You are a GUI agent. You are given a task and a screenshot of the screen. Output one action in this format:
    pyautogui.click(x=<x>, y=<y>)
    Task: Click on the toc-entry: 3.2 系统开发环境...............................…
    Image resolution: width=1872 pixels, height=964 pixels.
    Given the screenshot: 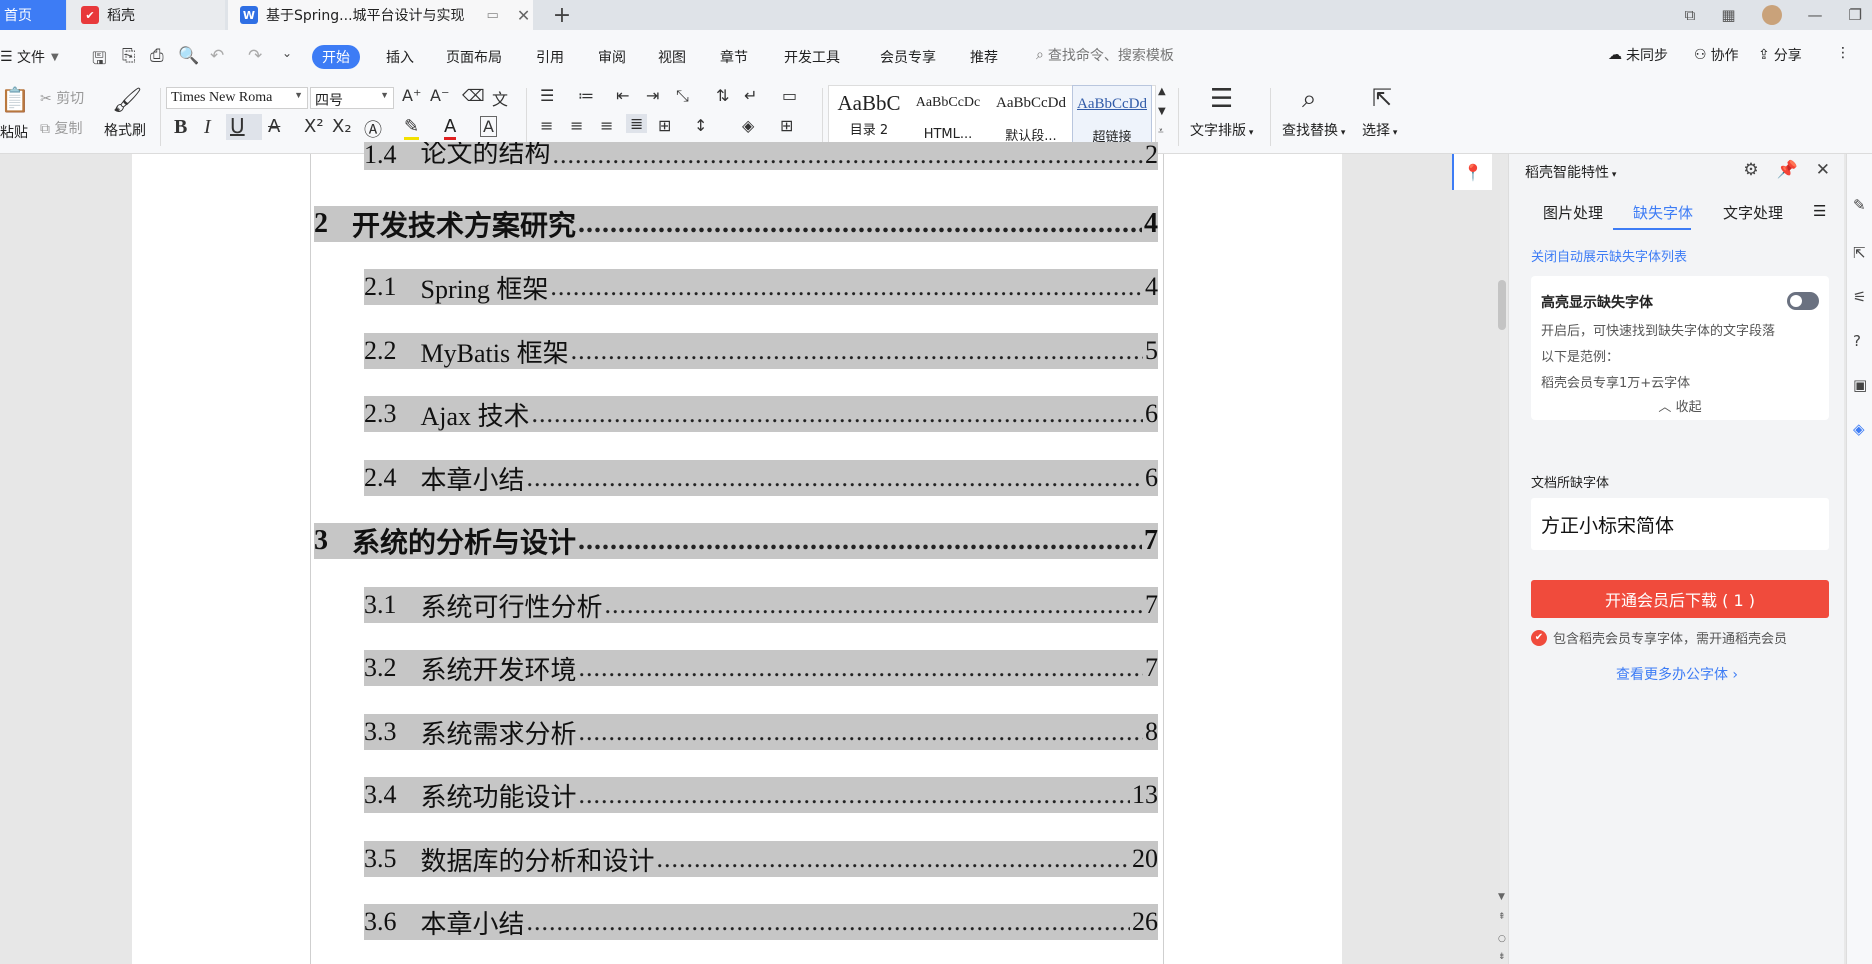 What is the action you would take?
    pyautogui.click(x=761, y=668)
    